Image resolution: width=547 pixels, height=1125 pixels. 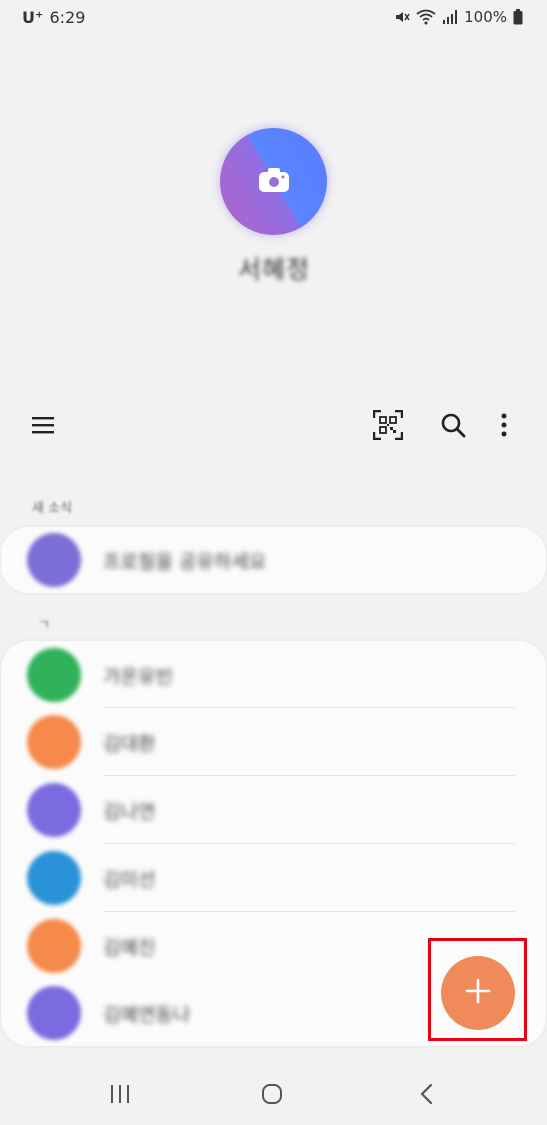 What do you see at coordinates (120, 1094) in the screenshot?
I see `recent-apps-icon` at bounding box center [120, 1094].